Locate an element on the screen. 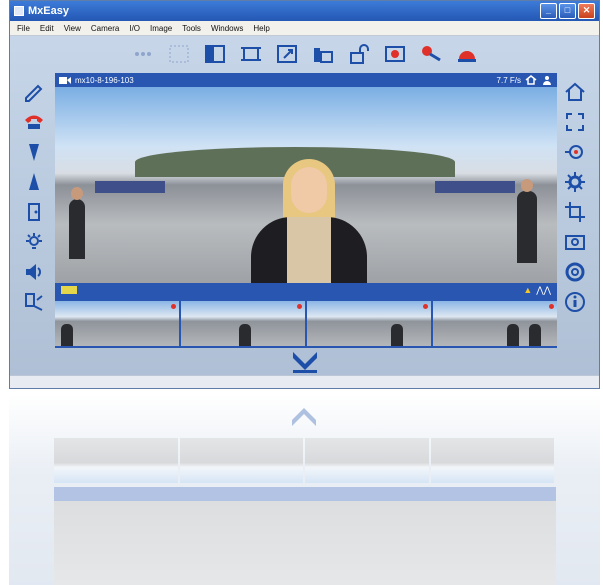 Image resolution: width=603 pixels, height=585 pixels. menu-camera: Camera is located at coordinates (105, 28).